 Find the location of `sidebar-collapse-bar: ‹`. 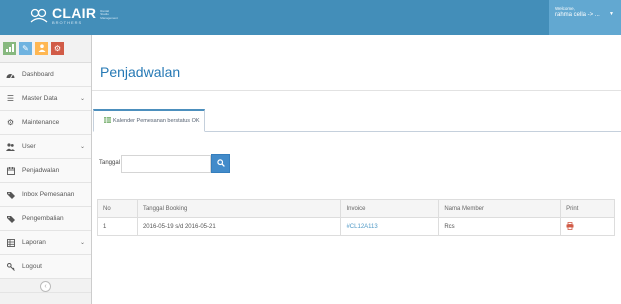

sidebar-collapse-bar: ‹ is located at coordinates (45, 286).